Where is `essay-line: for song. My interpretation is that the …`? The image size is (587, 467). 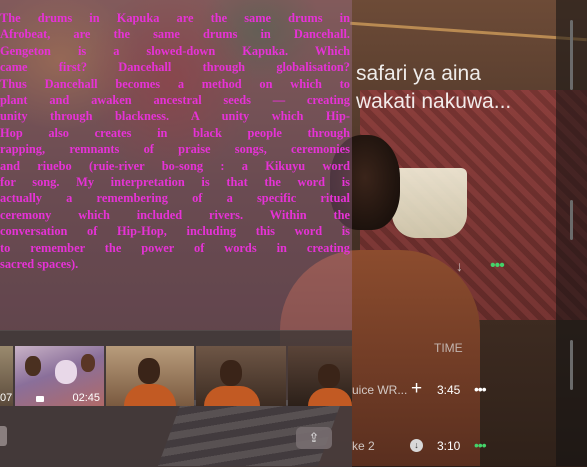
essay-line: for song. My interpretation is that the … is located at coordinates (175, 182).